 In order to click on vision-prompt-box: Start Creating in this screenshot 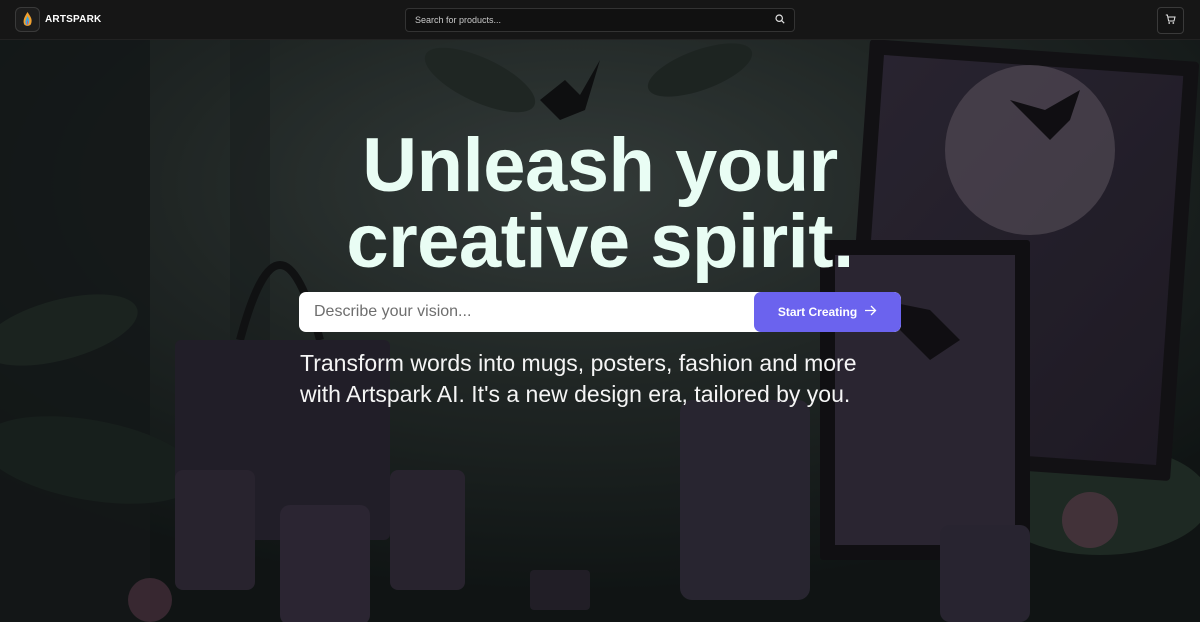, I will do `click(600, 312)`.